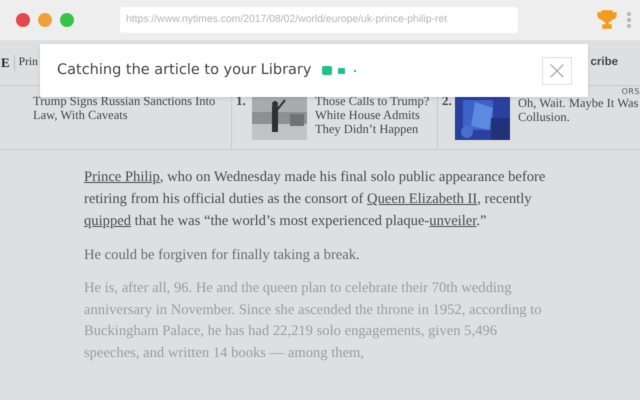 Image resolution: width=640 pixels, height=400 pixels. What do you see at coordinates (222, 255) in the screenshot?
I see `article-paragraph: He could be forgiven for finally taking a break.` at bounding box center [222, 255].